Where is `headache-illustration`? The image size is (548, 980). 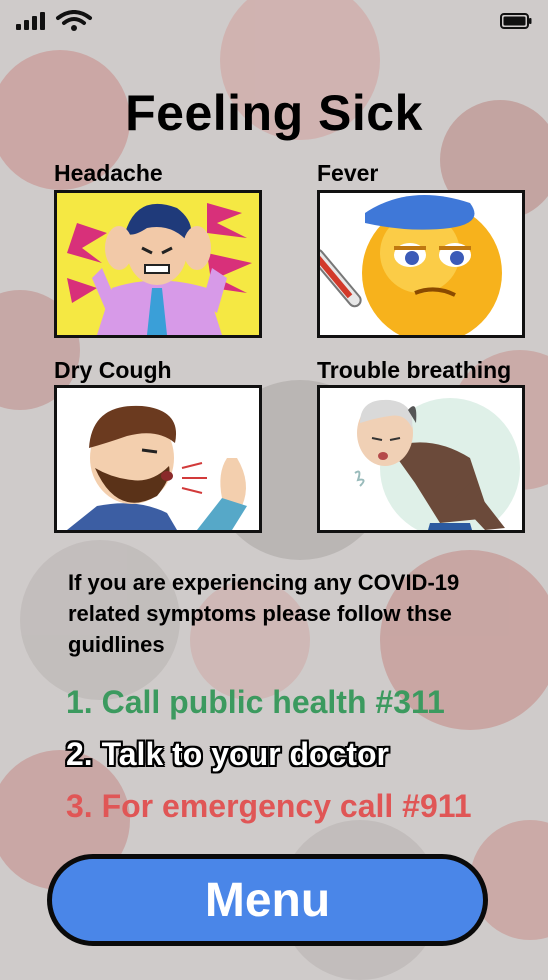 headache-illustration is located at coordinates (158, 264).